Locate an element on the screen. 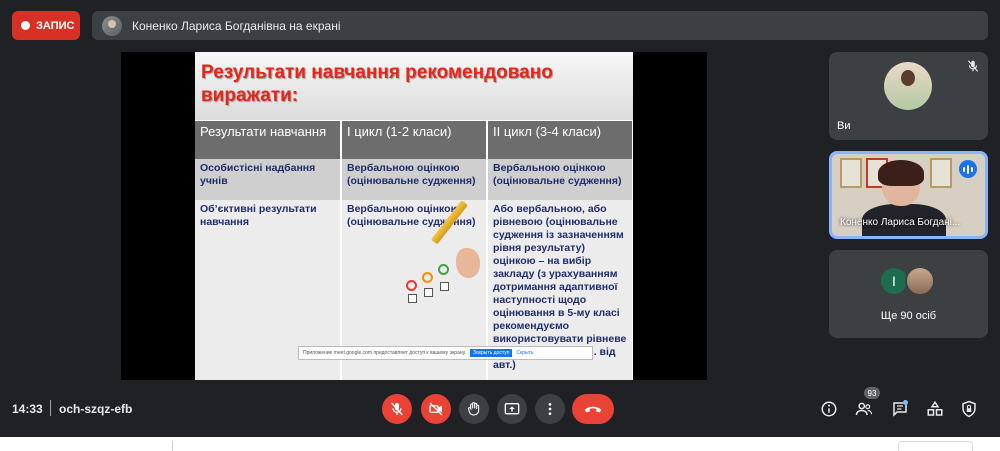  leave-call-button is located at coordinates (593, 409).